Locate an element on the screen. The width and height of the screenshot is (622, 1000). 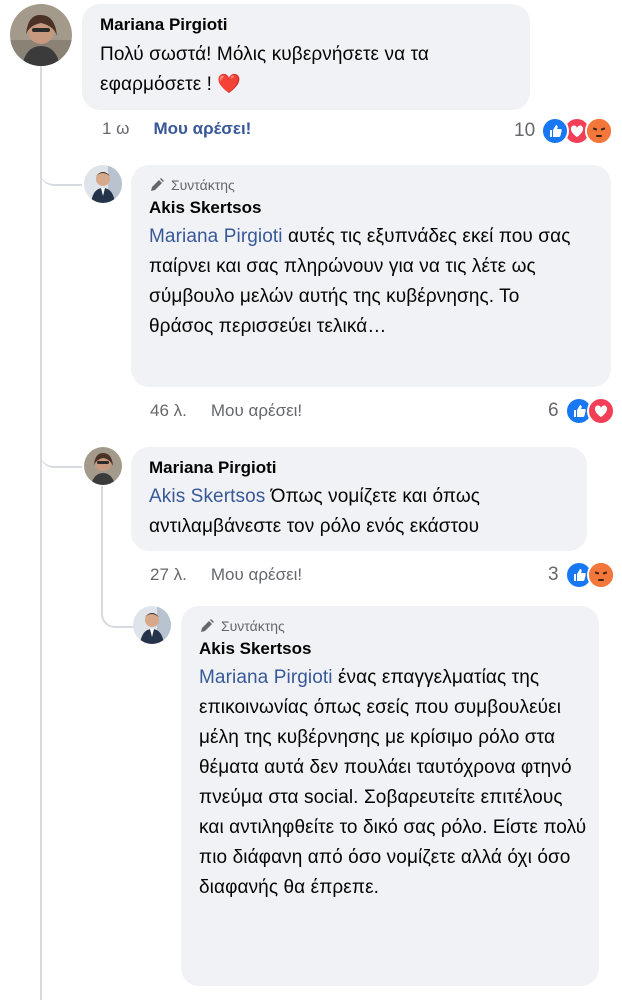
reaction-summary: 6 is located at coordinates (581, 411).